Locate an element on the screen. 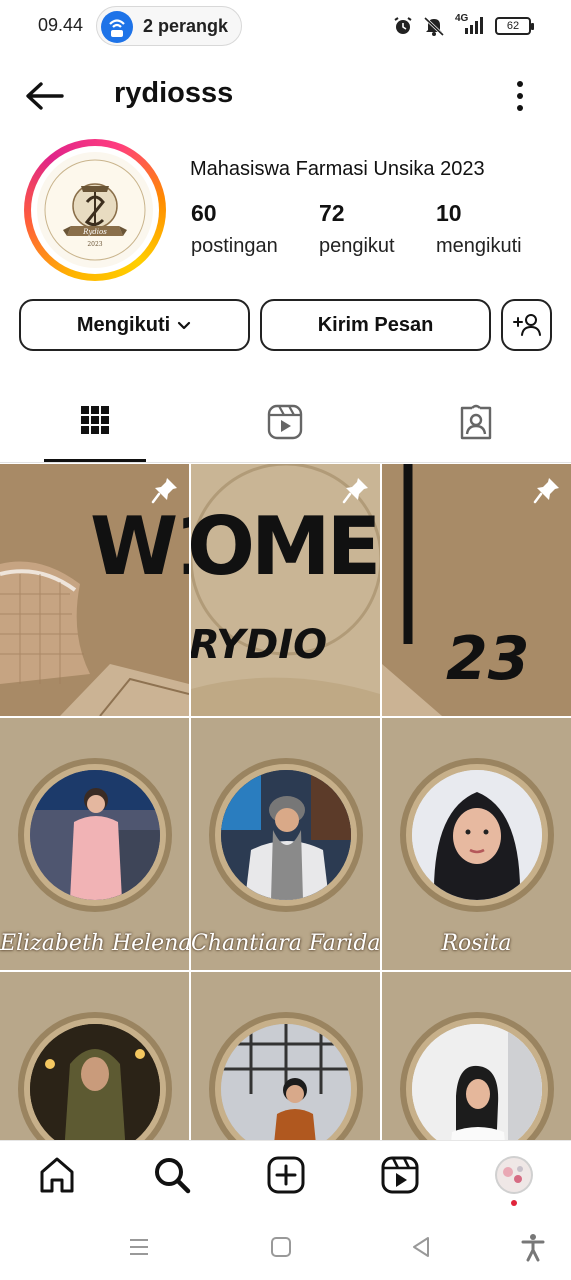  svg-text: 2023 is located at coordinates (94, 244).